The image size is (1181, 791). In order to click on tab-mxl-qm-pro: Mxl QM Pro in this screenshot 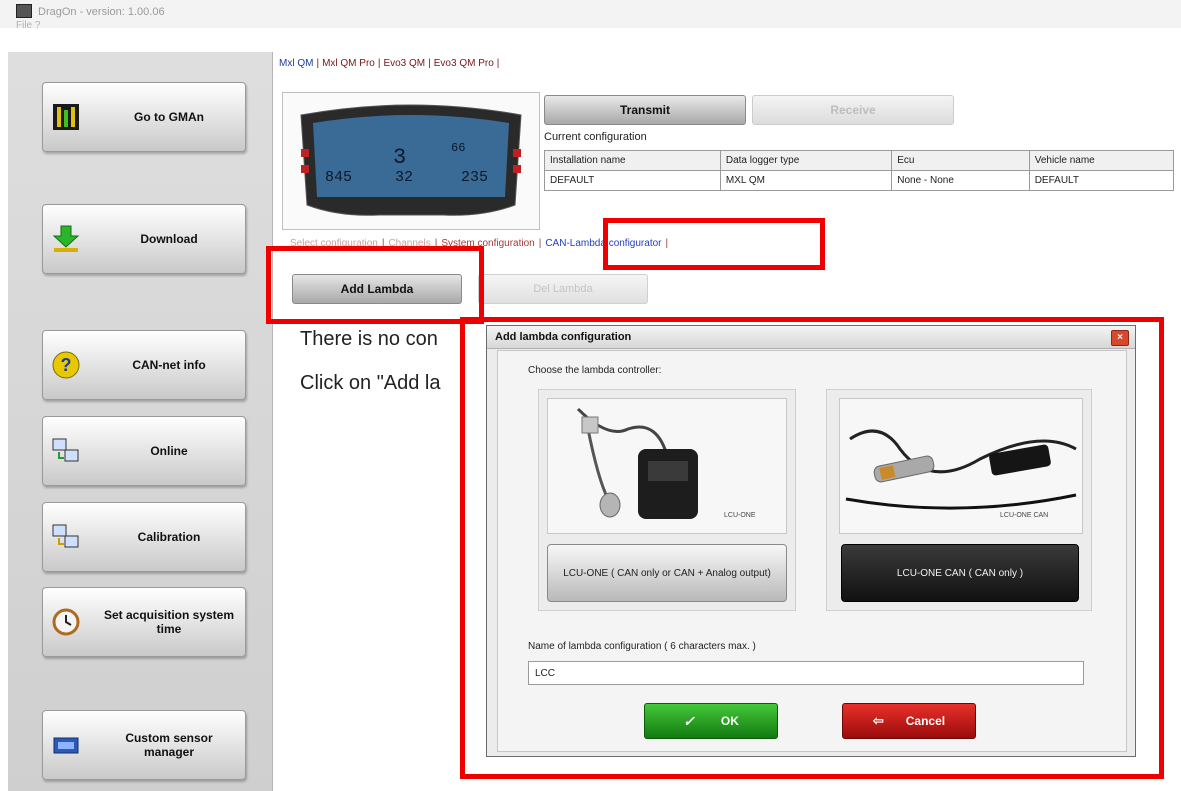, I will do `click(348, 63)`.